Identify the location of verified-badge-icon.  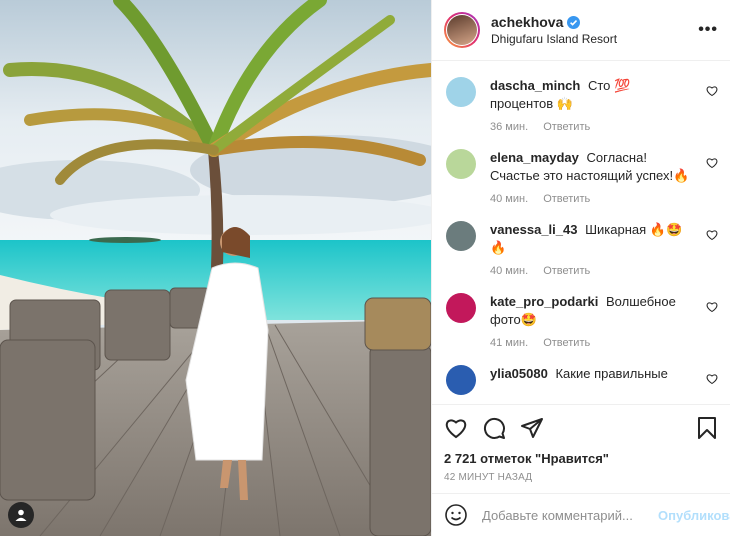
(574, 22).